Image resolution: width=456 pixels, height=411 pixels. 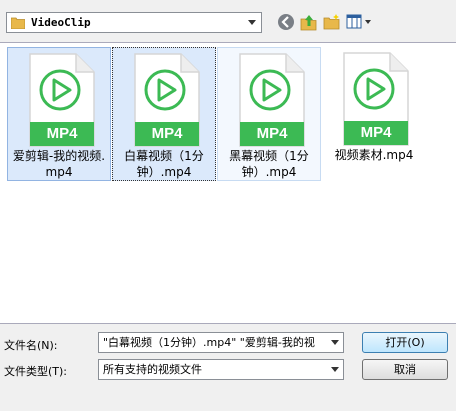 I want to click on filename-label: 文件名(N):, so click(x=31, y=345).